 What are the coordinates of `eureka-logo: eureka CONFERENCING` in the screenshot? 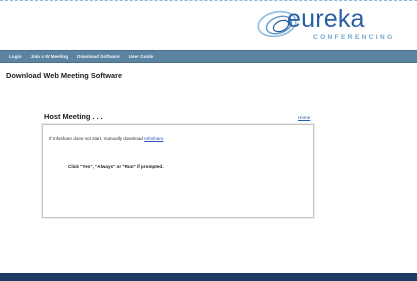 It's located at (330, 24).